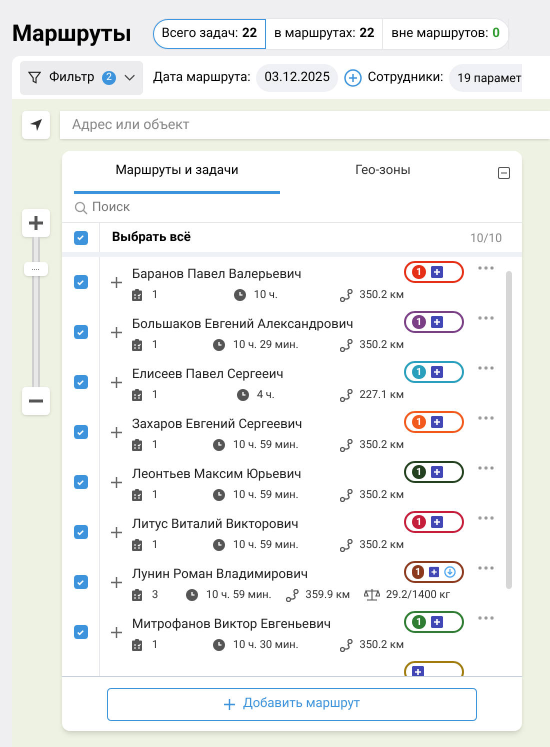 The height and width of the screenshot is (747, 550). I want to click on panel-tab: Маршруты и задачи, so click(177, 172).